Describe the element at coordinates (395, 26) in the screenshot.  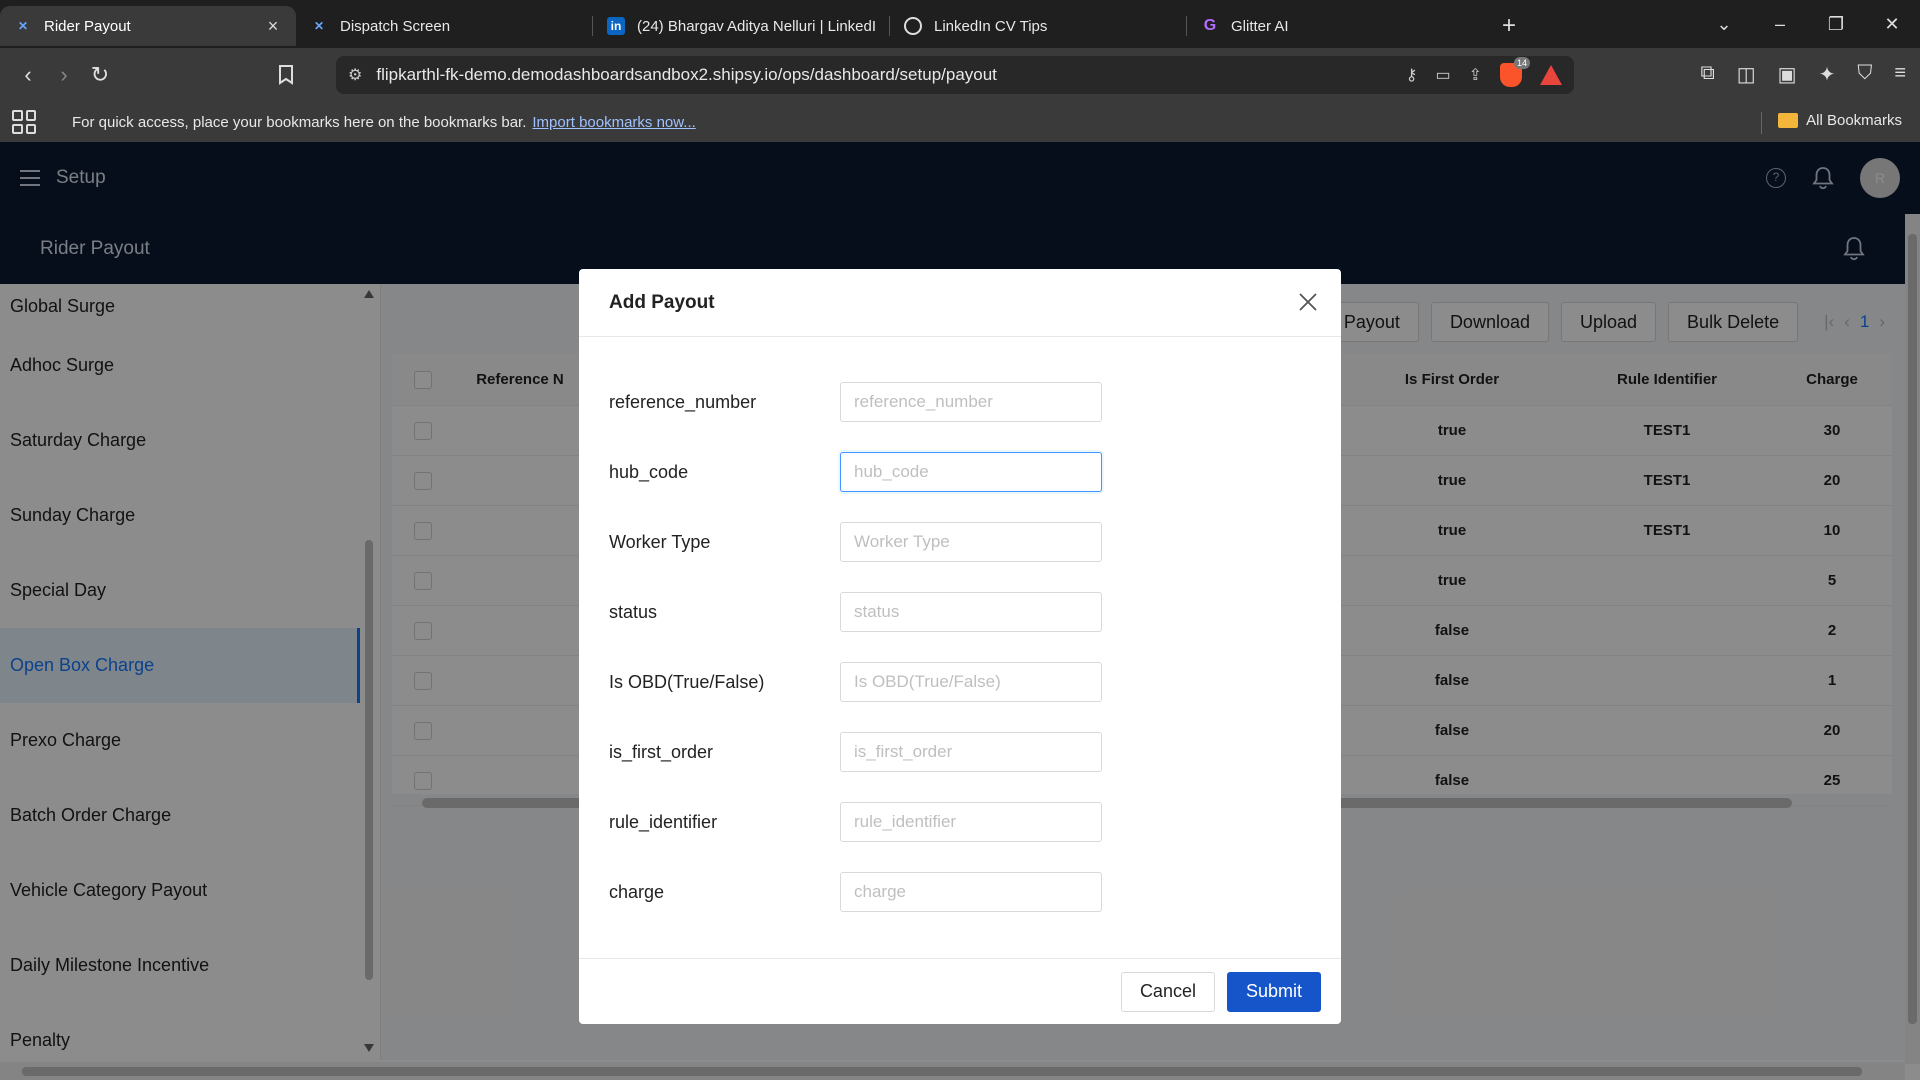
I see `tab-label: Dispatch Screen` at that location.